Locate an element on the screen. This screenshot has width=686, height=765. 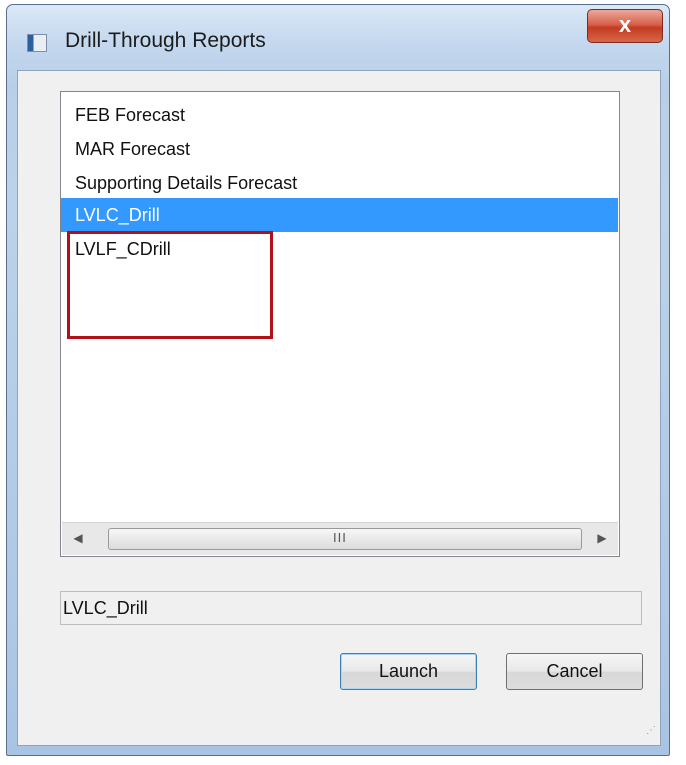
list-item: LVLF_CDrill is located at coordinates (339, 249).